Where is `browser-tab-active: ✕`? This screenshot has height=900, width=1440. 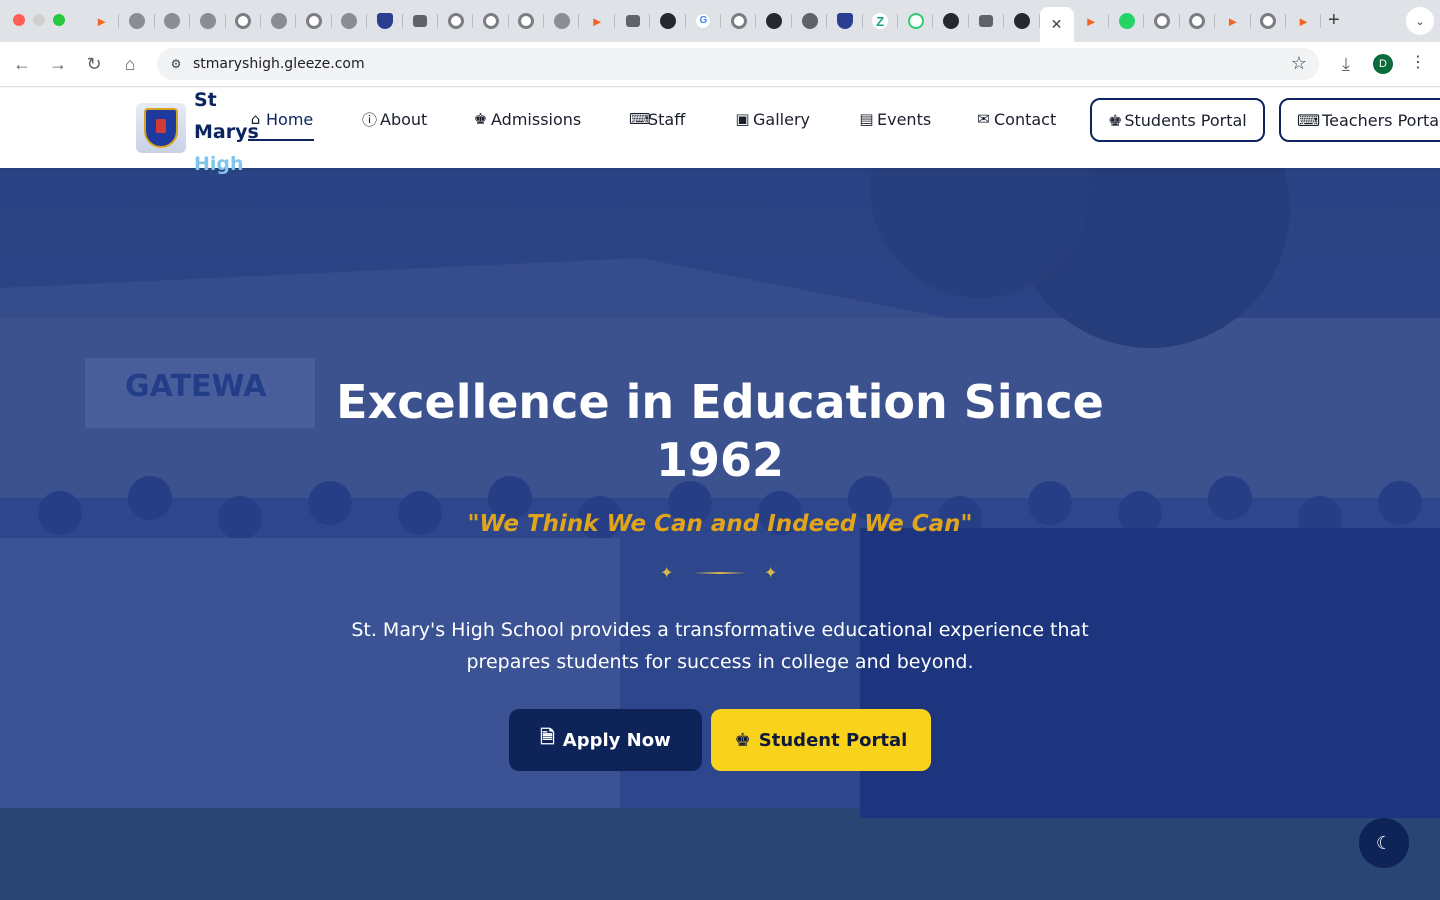
browser-tab-active: ✕ is located at coordinates (1056, 24).